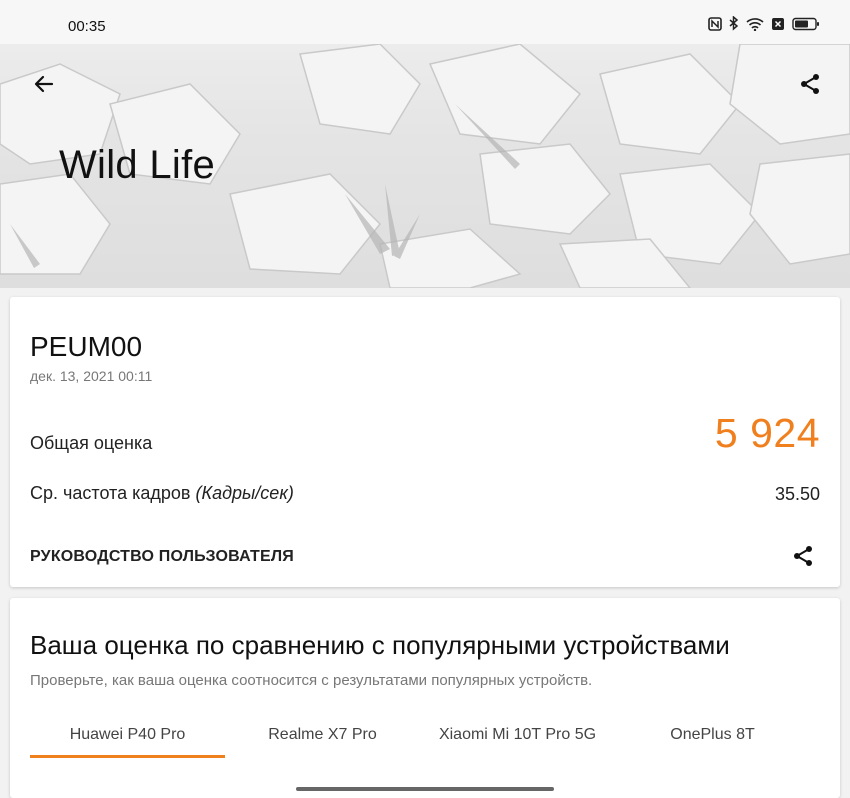 The height and width of the screenshot is (798, 850). I want to click on fps-value: 35.50, so click(797, 494).